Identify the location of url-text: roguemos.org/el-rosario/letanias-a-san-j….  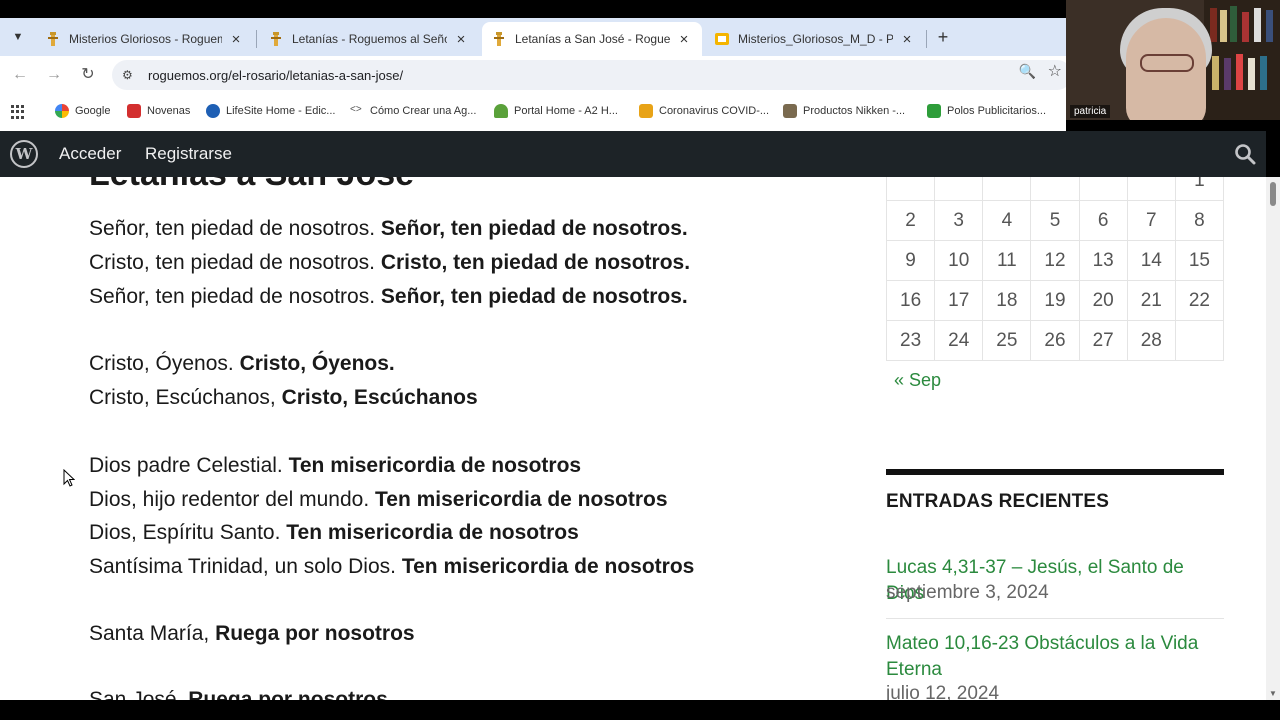
(276, 75).